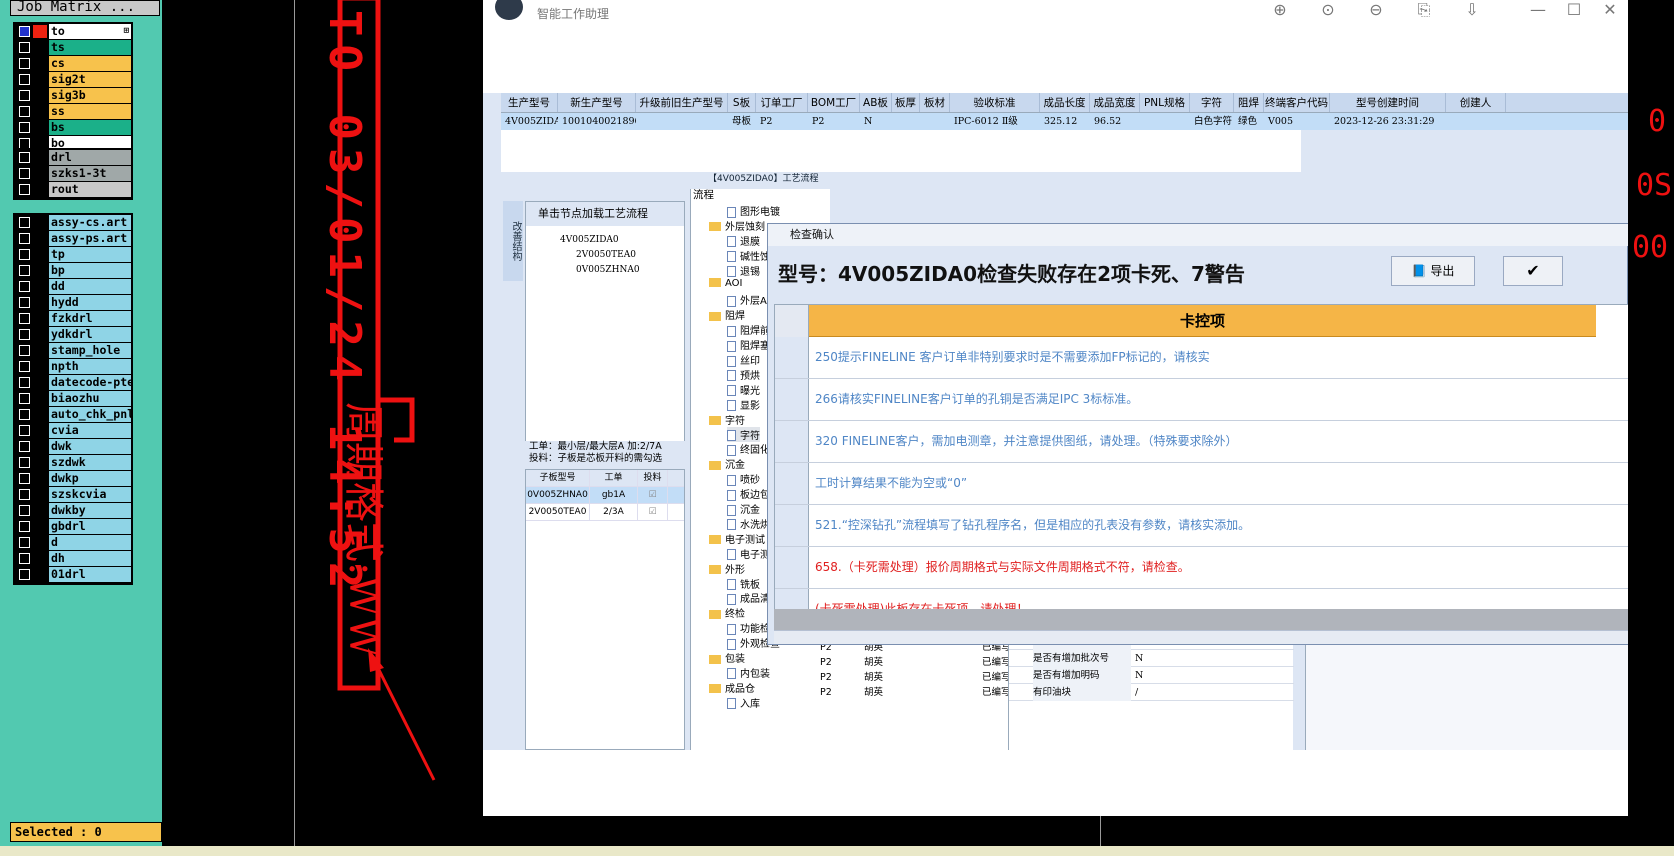 The image size is (1674, 856). What do you see at coordinates (1610, 9) in the screenshot?
I see `close-icon: ✕` at bounding box center [1610, 9].